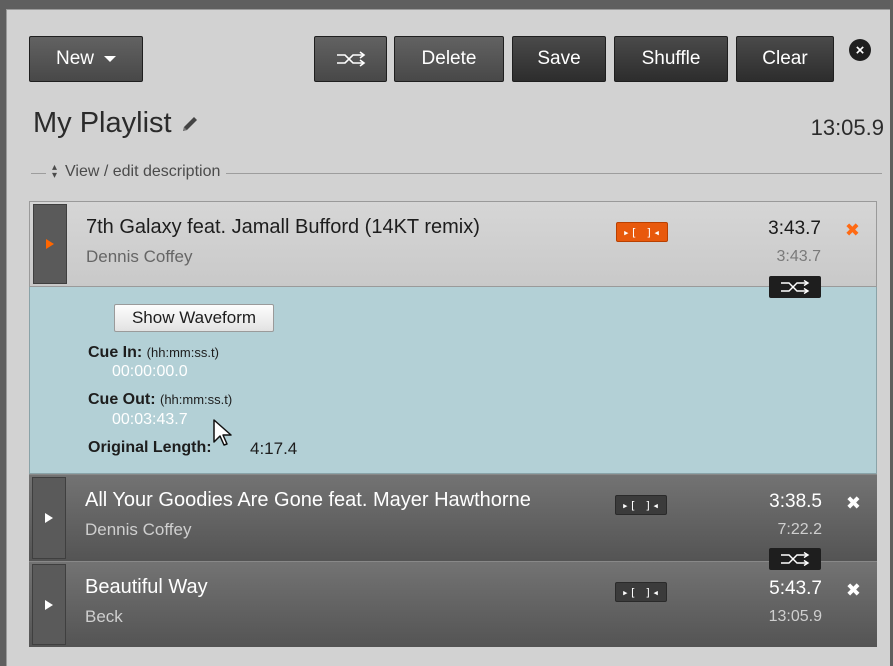 This screenshot has height=666, width=893. Describe the element at coordinates (194, 318) in the screenshot. I see `show-waveform-button: Show Waveform` at that location.